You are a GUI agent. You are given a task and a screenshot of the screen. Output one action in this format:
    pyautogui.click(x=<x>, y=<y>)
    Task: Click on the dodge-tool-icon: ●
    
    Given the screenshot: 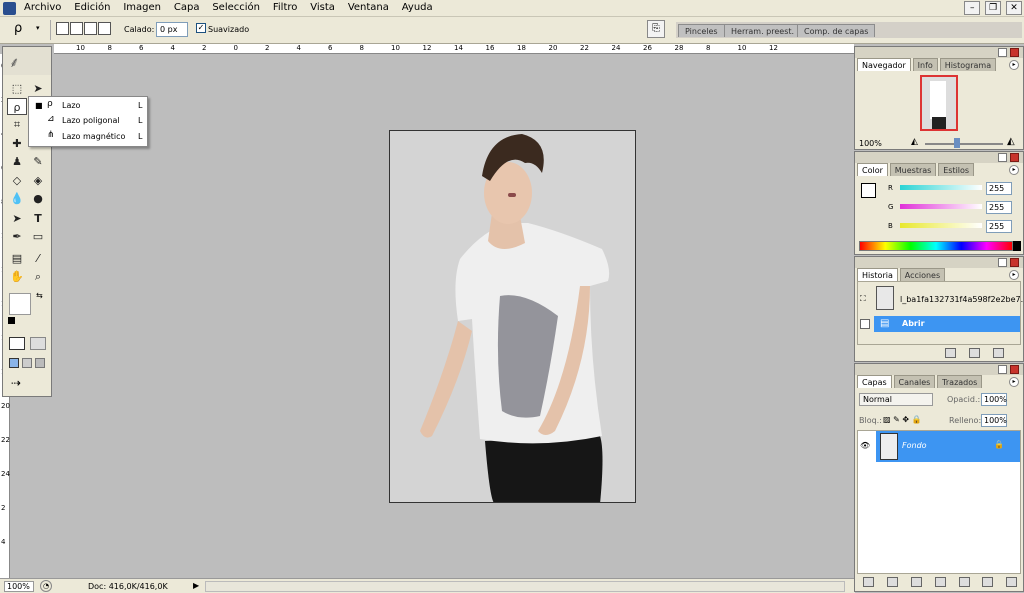 What is the action you would take?
    pyautogui.click(x=38, y=198)
    